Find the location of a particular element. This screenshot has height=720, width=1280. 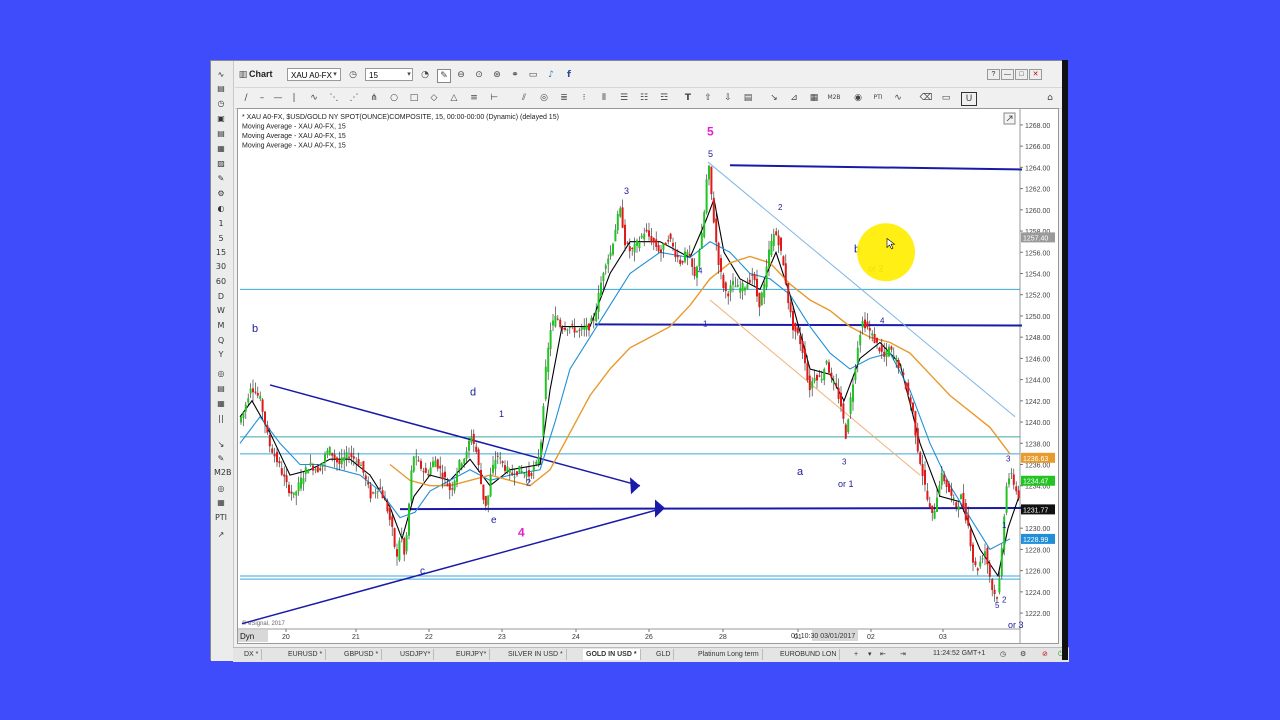

text-tool-icon: T is located at coordinates (688, 98).